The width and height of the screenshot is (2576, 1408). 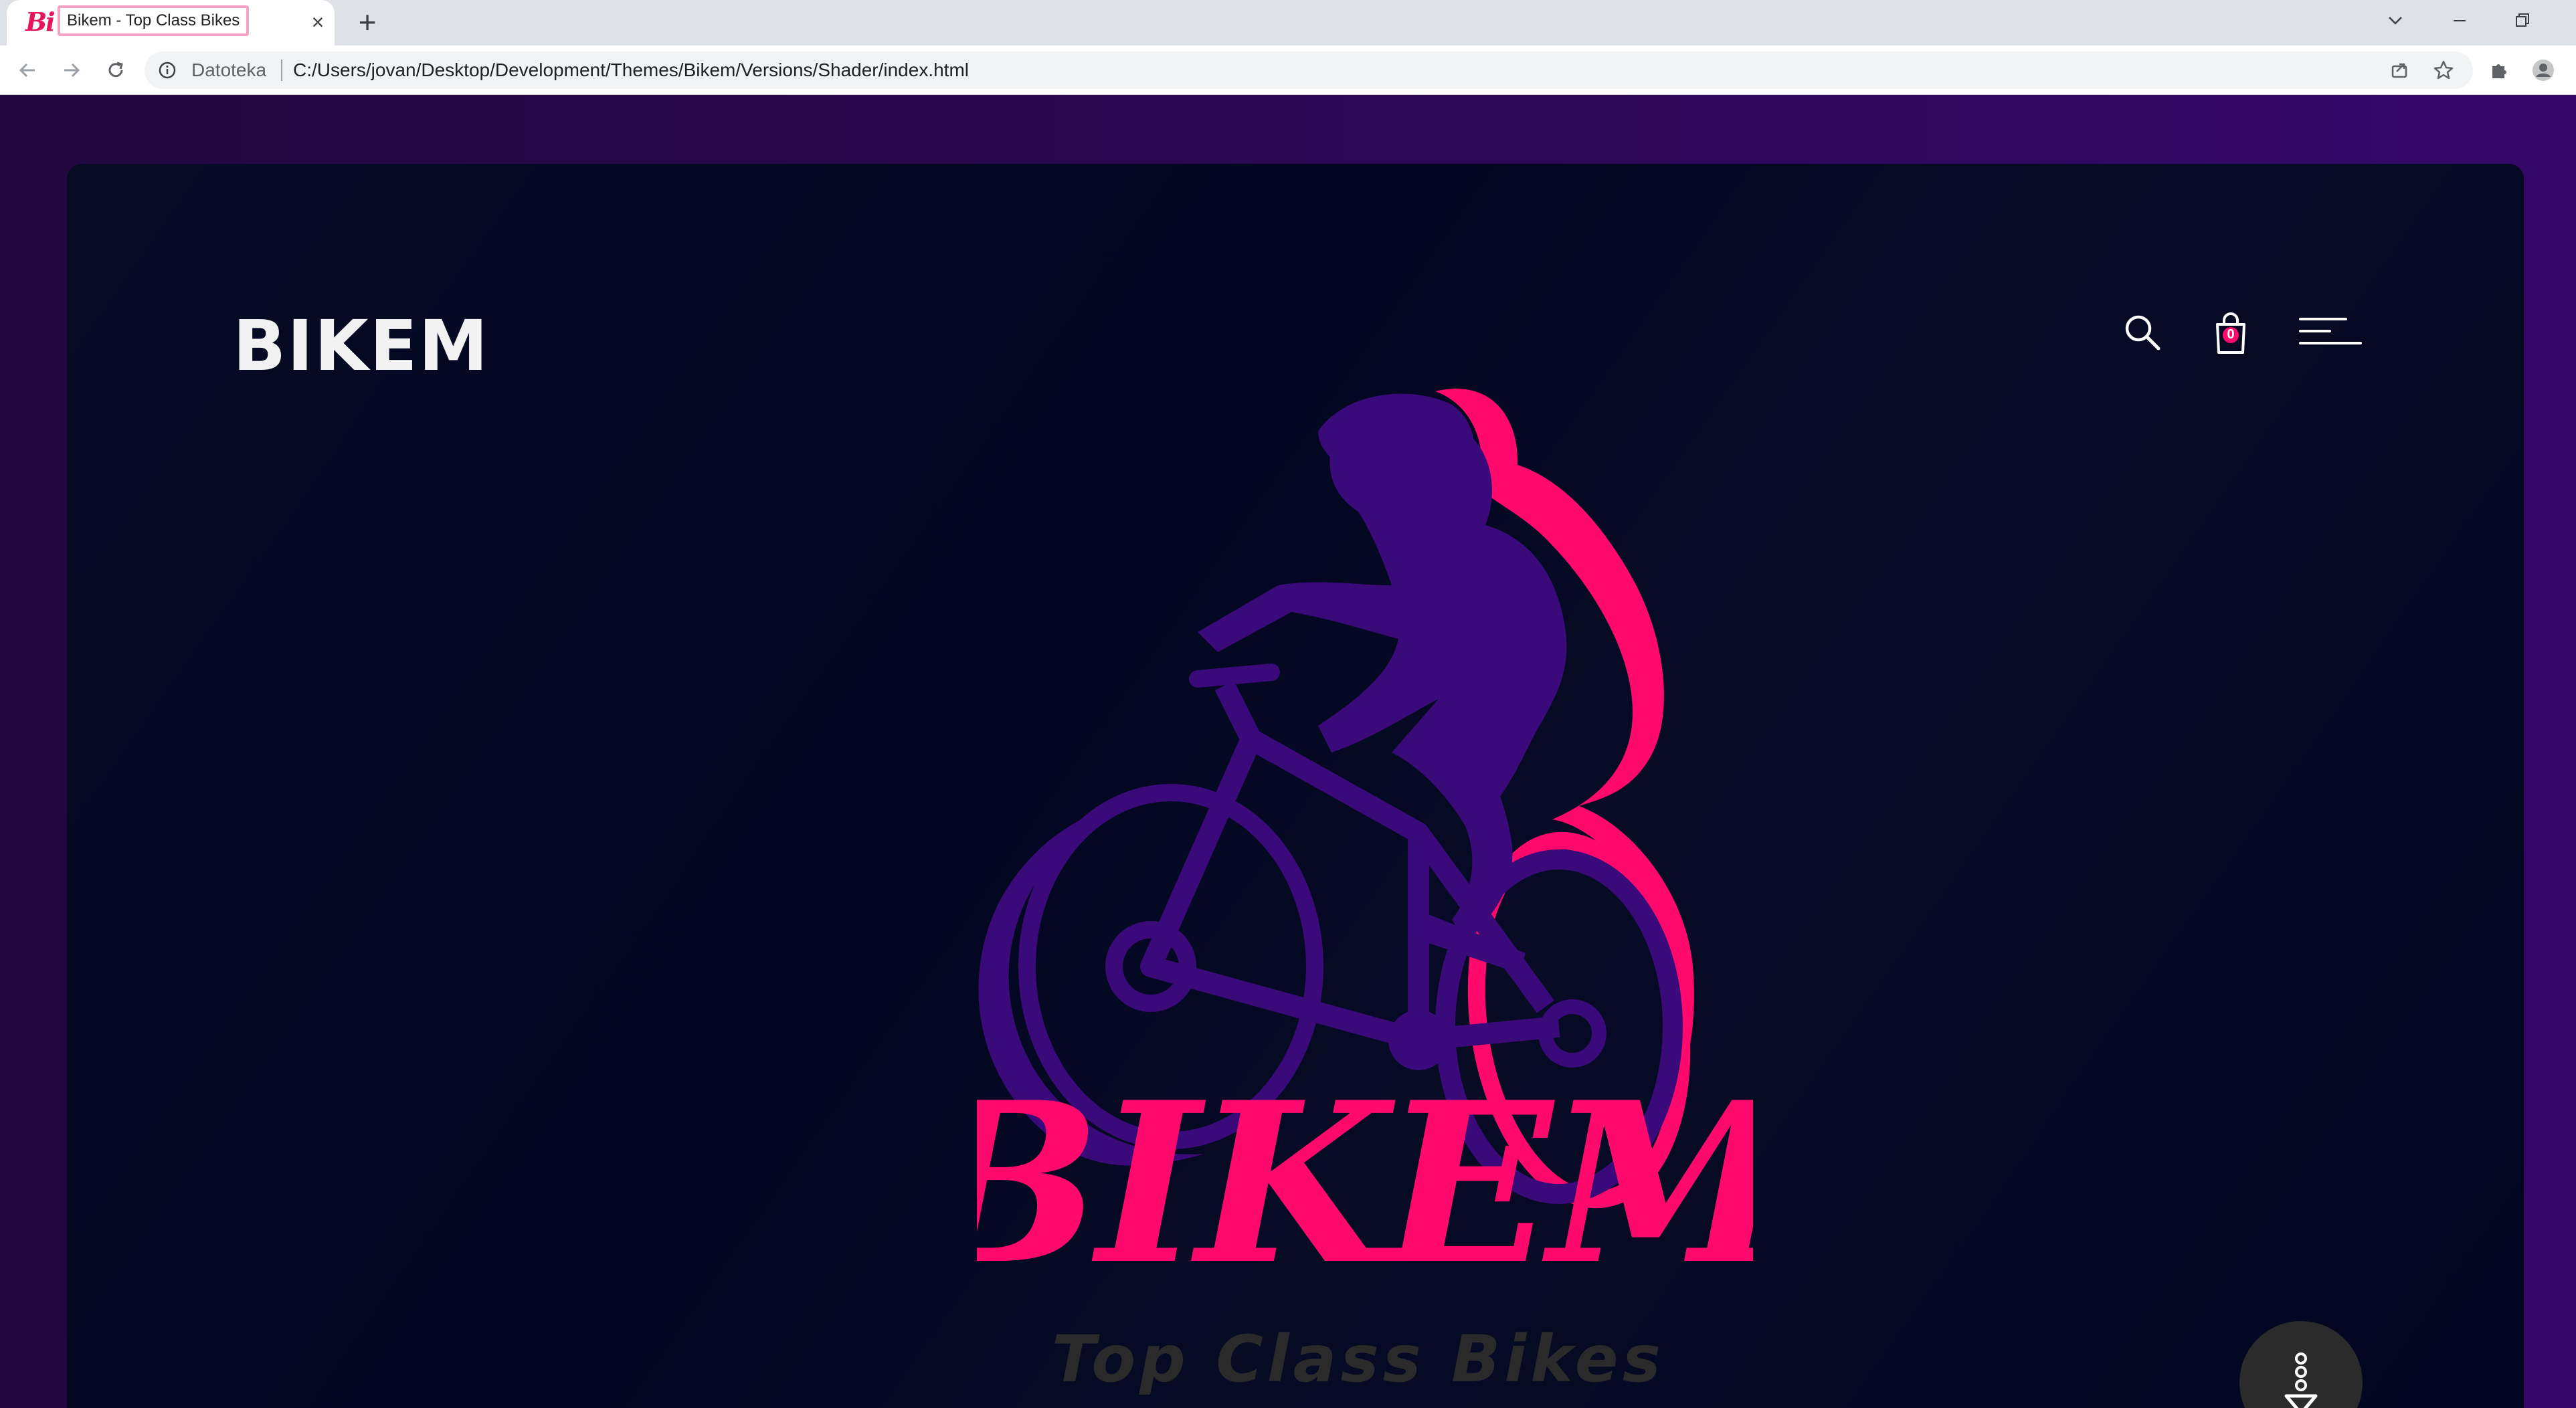 What do you see at coordinates (1288, 22) in the screenshot?
I see `browser-tab-strip: Bi Bikem - Top Class Bikes × +` at bounding box center [1288, 22].